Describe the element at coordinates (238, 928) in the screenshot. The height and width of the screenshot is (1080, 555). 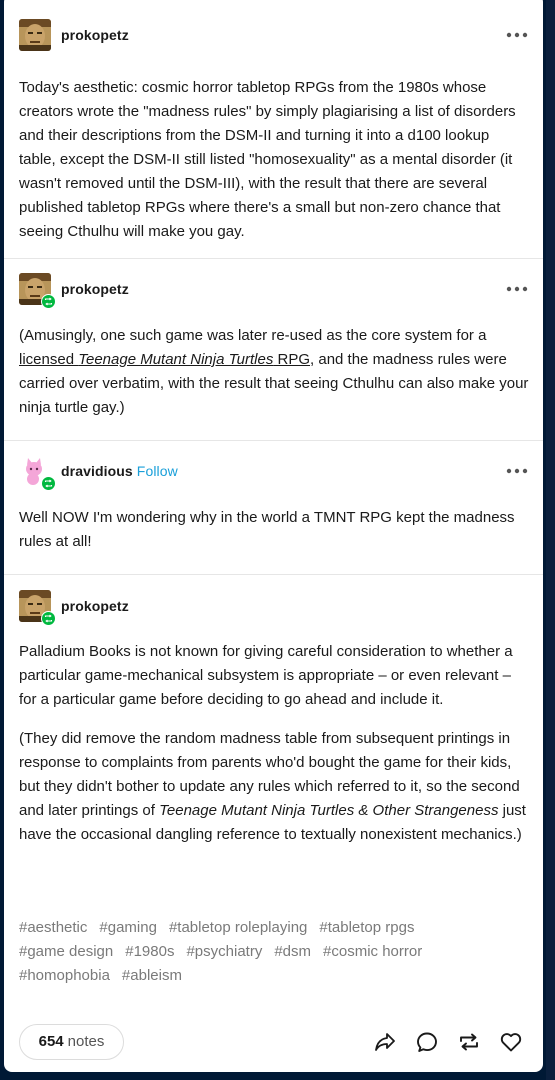
I see `tag-link: #tabletop roleplaying` at that location.